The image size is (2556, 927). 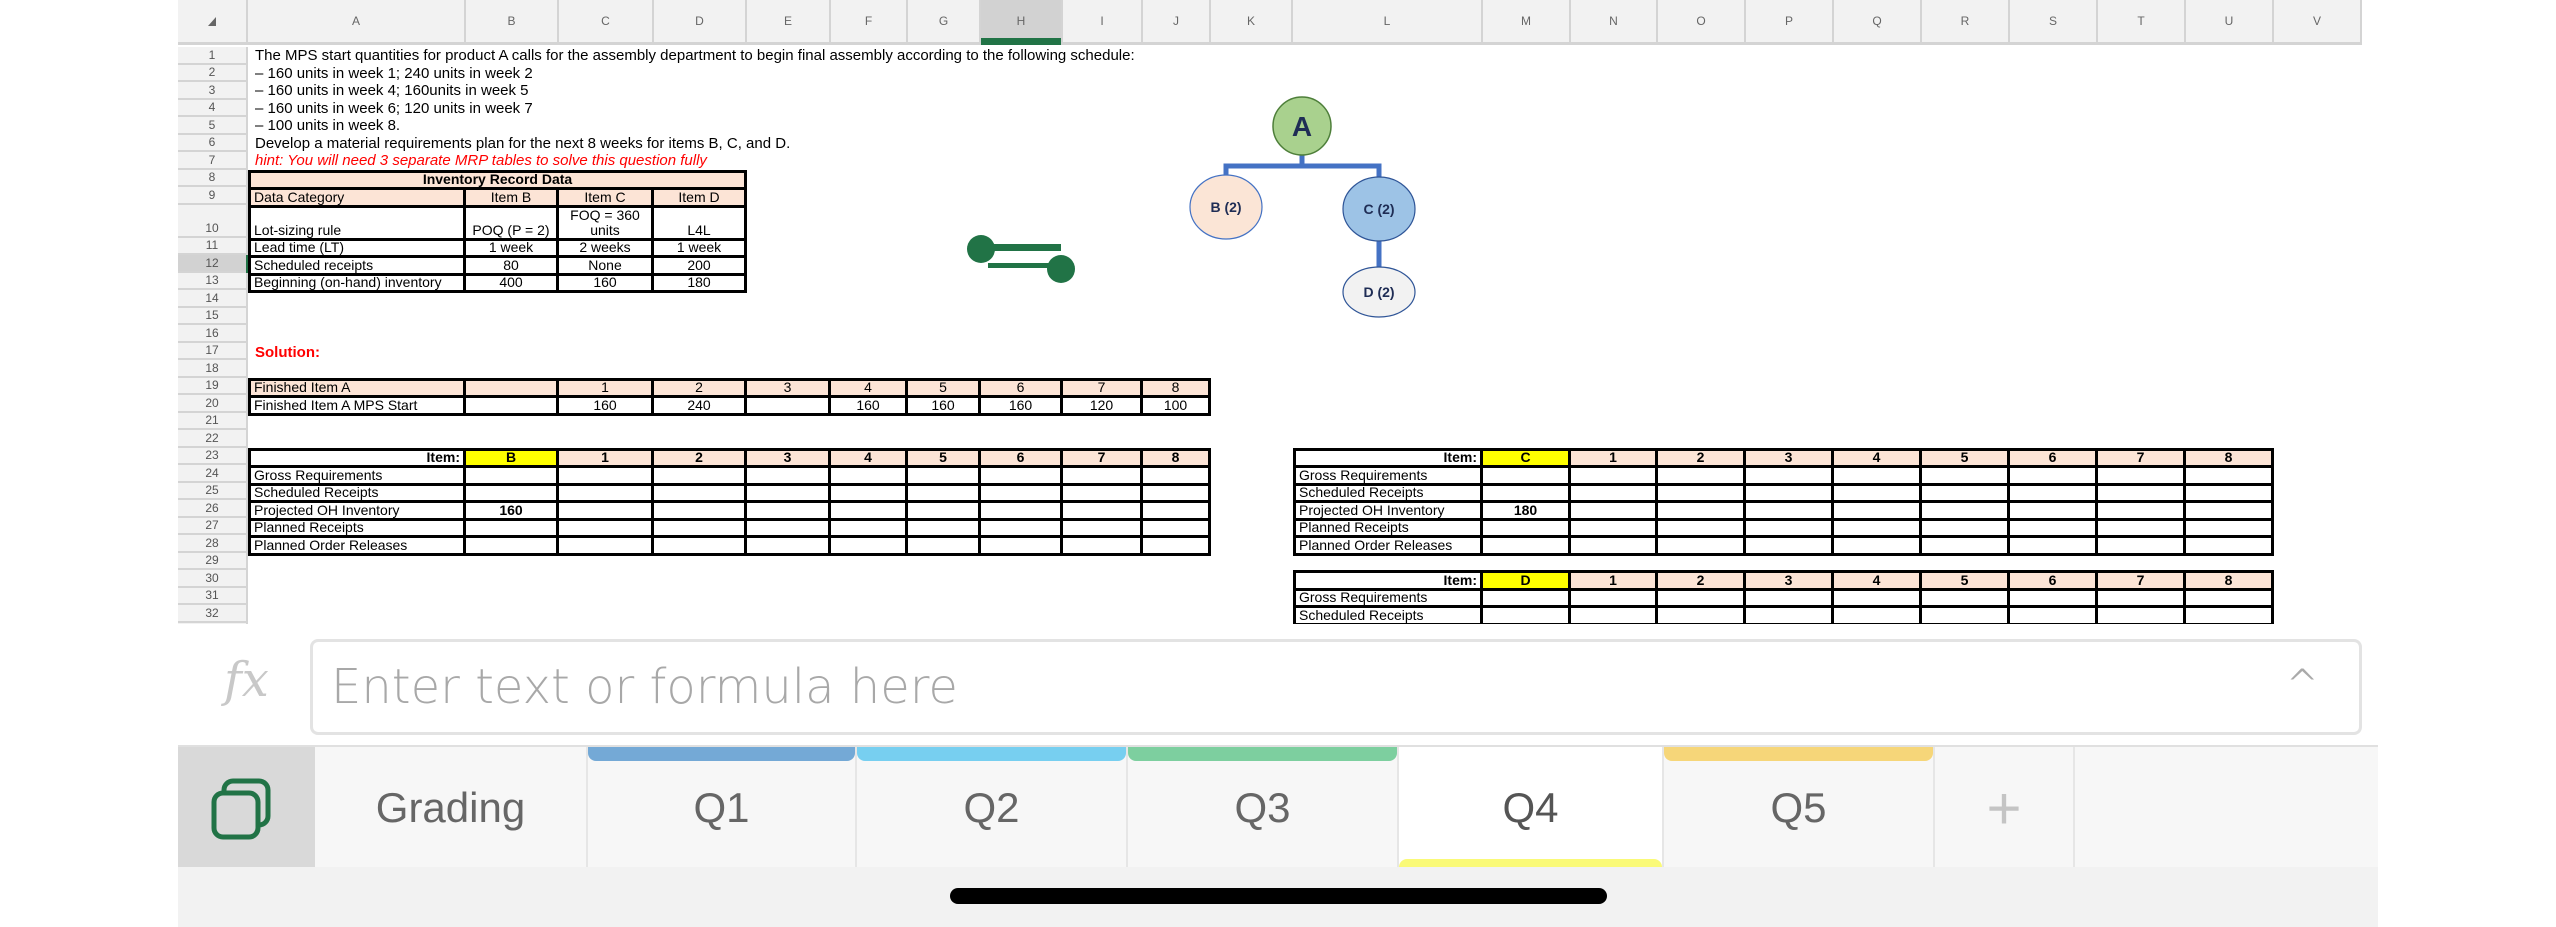 What do you see at coordinates (1021, 259) in the screenshot?
I see `green-shape-icon` at bounding box center [1021, 259].